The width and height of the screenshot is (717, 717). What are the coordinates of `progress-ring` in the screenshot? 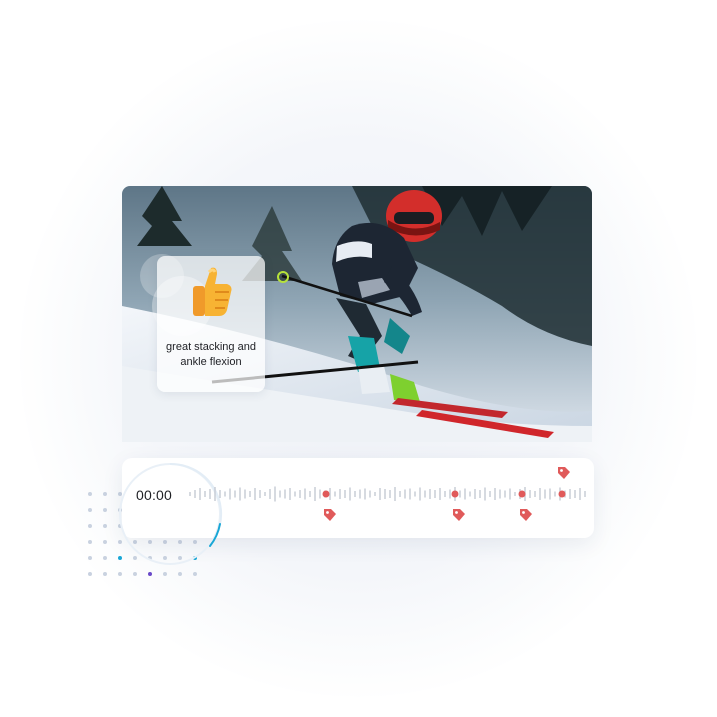 It's located at (171, 513).